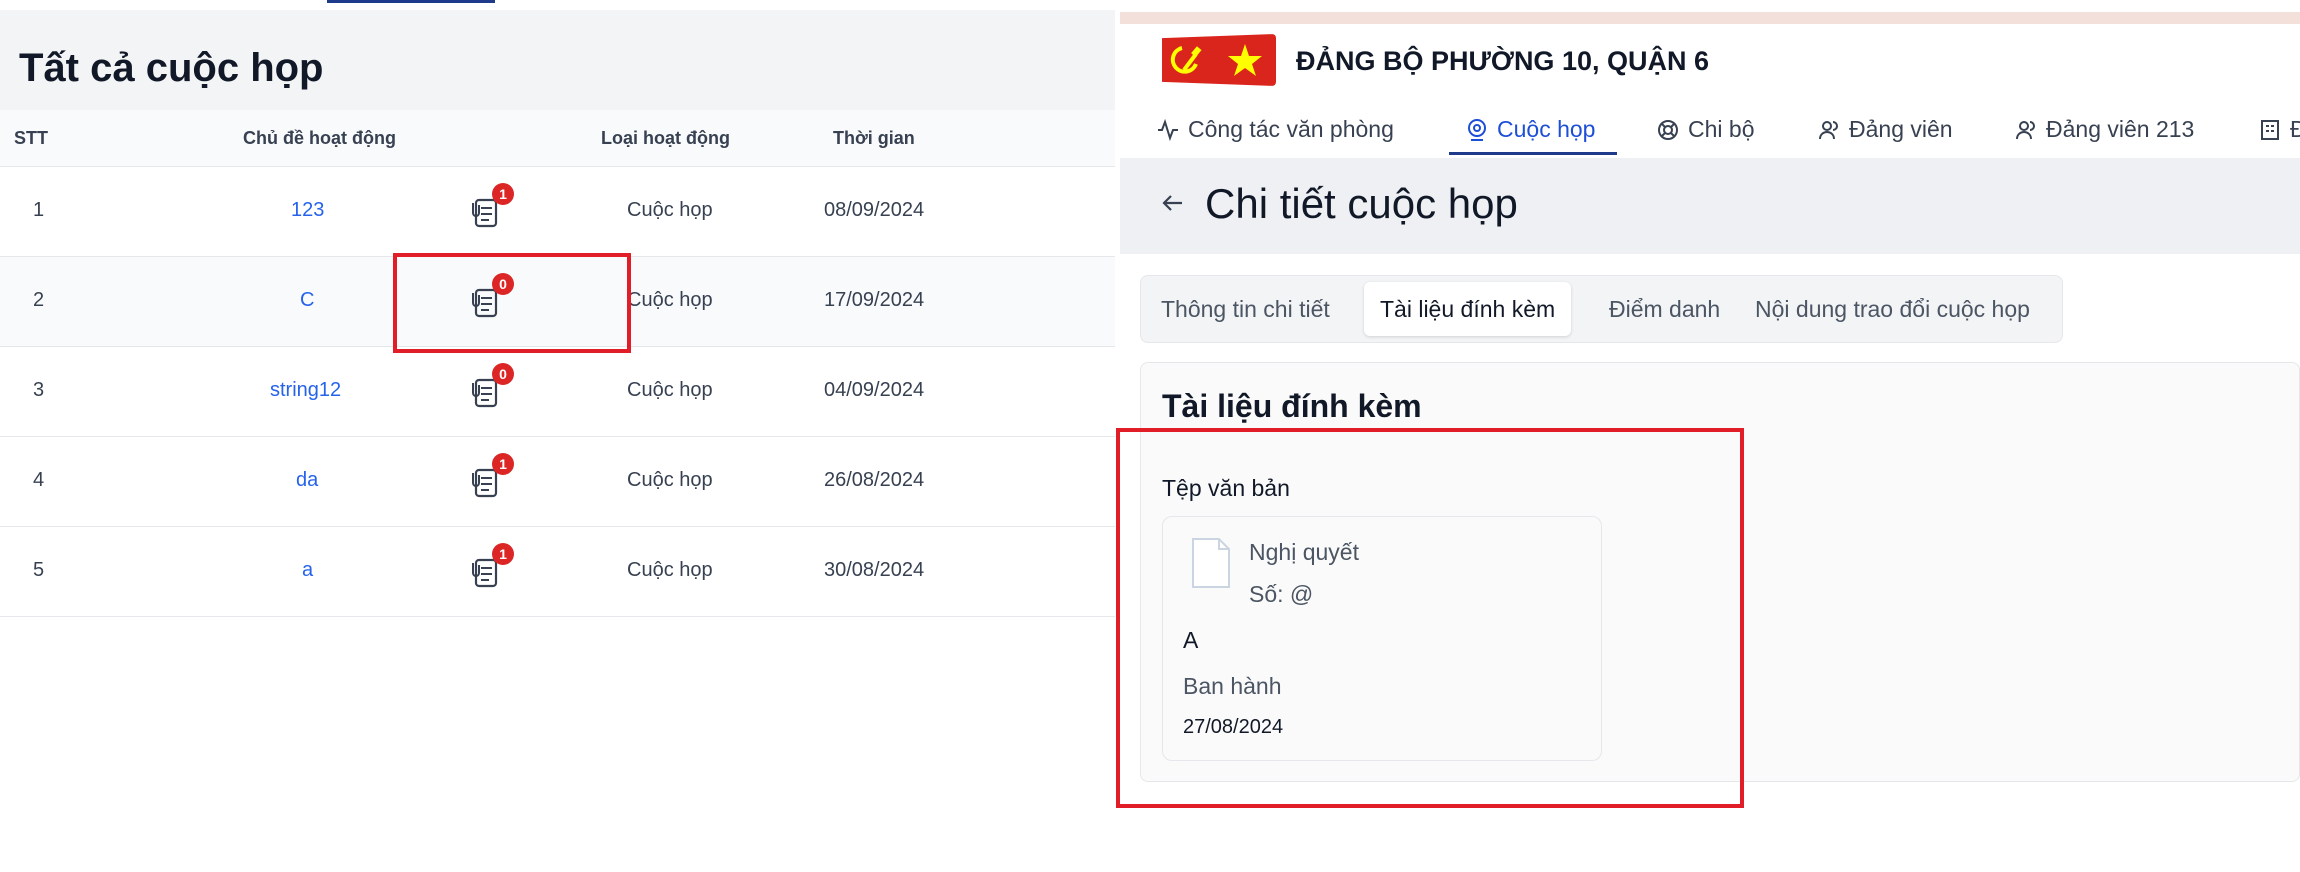  What do you see at coordinates (2270, 129) in the screenshot?
I see `building-icon` at bounding box center [2270, 129].